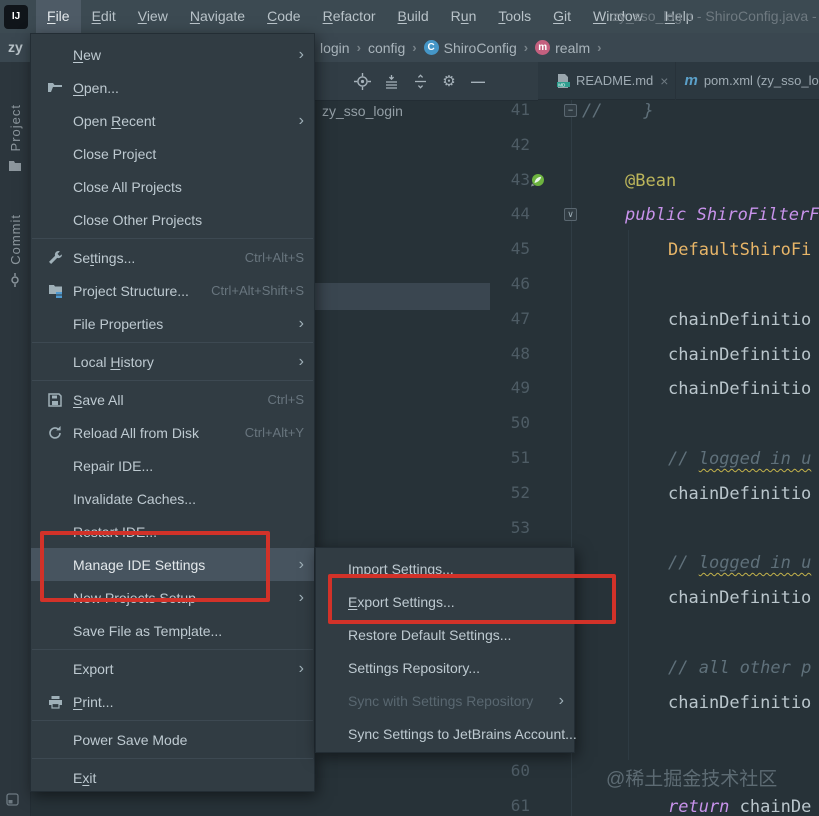 Image resolution: width=819 pixels, height=816 pixels. I want to click on menu-item-close-project: Close Project, so click(172, 153).